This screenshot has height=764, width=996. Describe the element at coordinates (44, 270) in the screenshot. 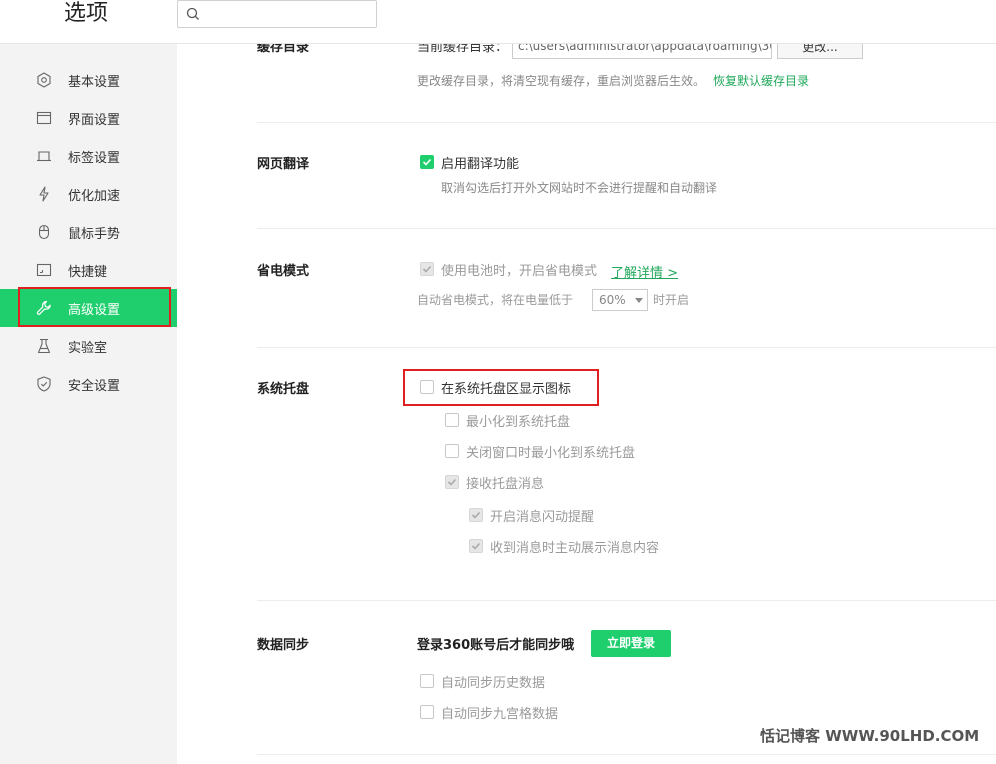

I see `keyboard-icon` at that location.